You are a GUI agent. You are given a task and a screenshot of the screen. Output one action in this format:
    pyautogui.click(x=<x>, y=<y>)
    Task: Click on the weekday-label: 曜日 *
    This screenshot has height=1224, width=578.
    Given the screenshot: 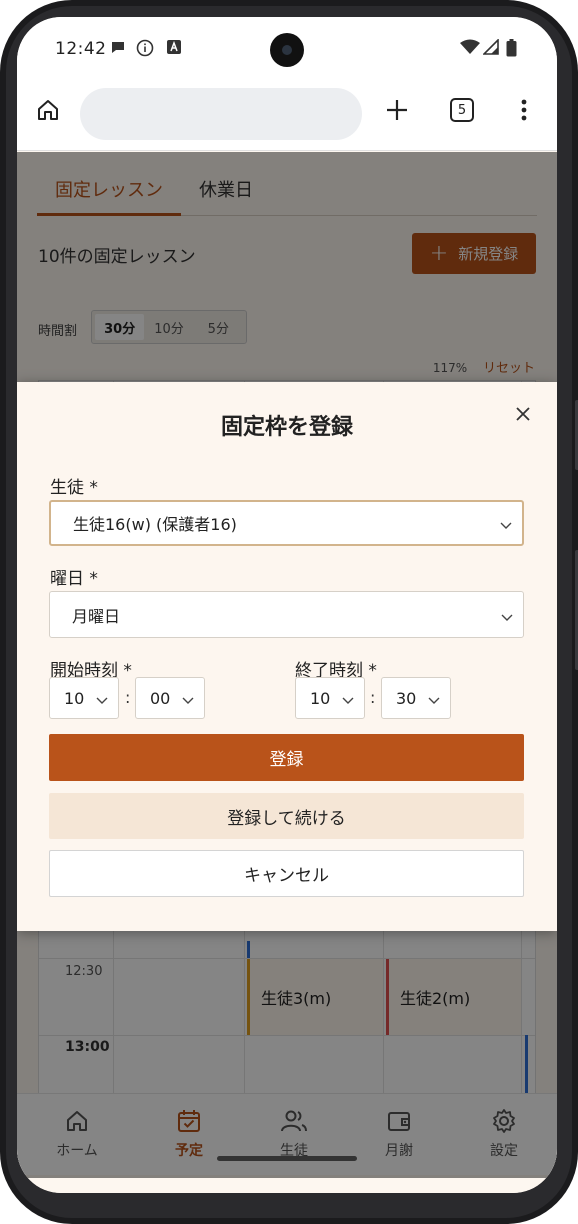 What is the action you would take?
    pyautogui.click(x=74, y=579)
    